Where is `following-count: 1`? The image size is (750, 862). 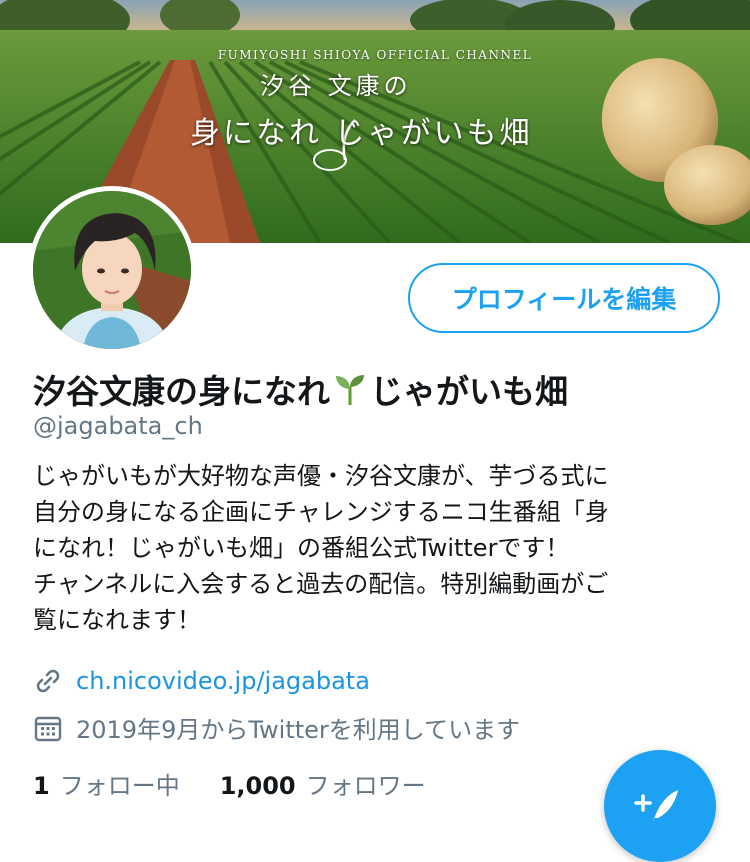 following-count: 1 is located at coordinates (41, 786).